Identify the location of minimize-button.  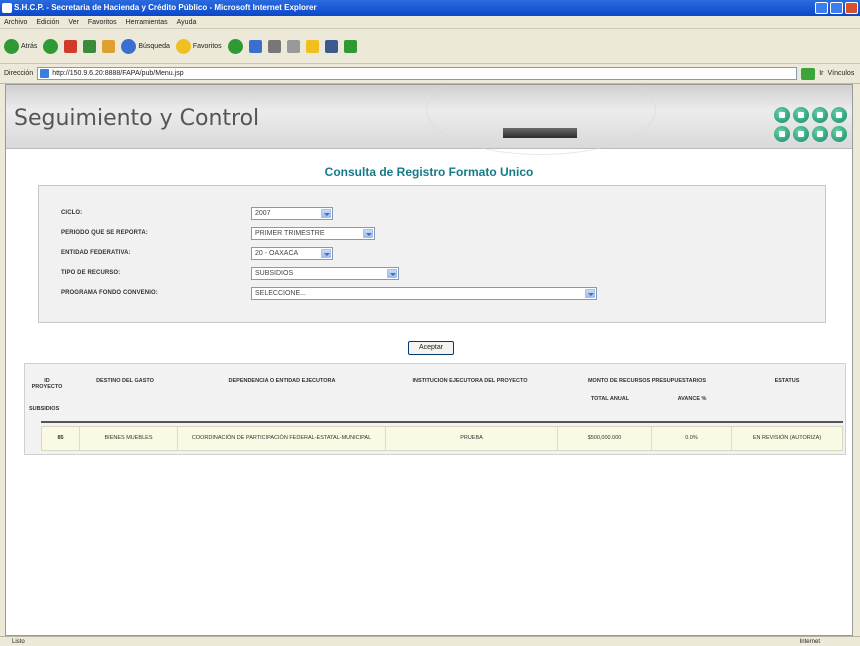
(821, 8).